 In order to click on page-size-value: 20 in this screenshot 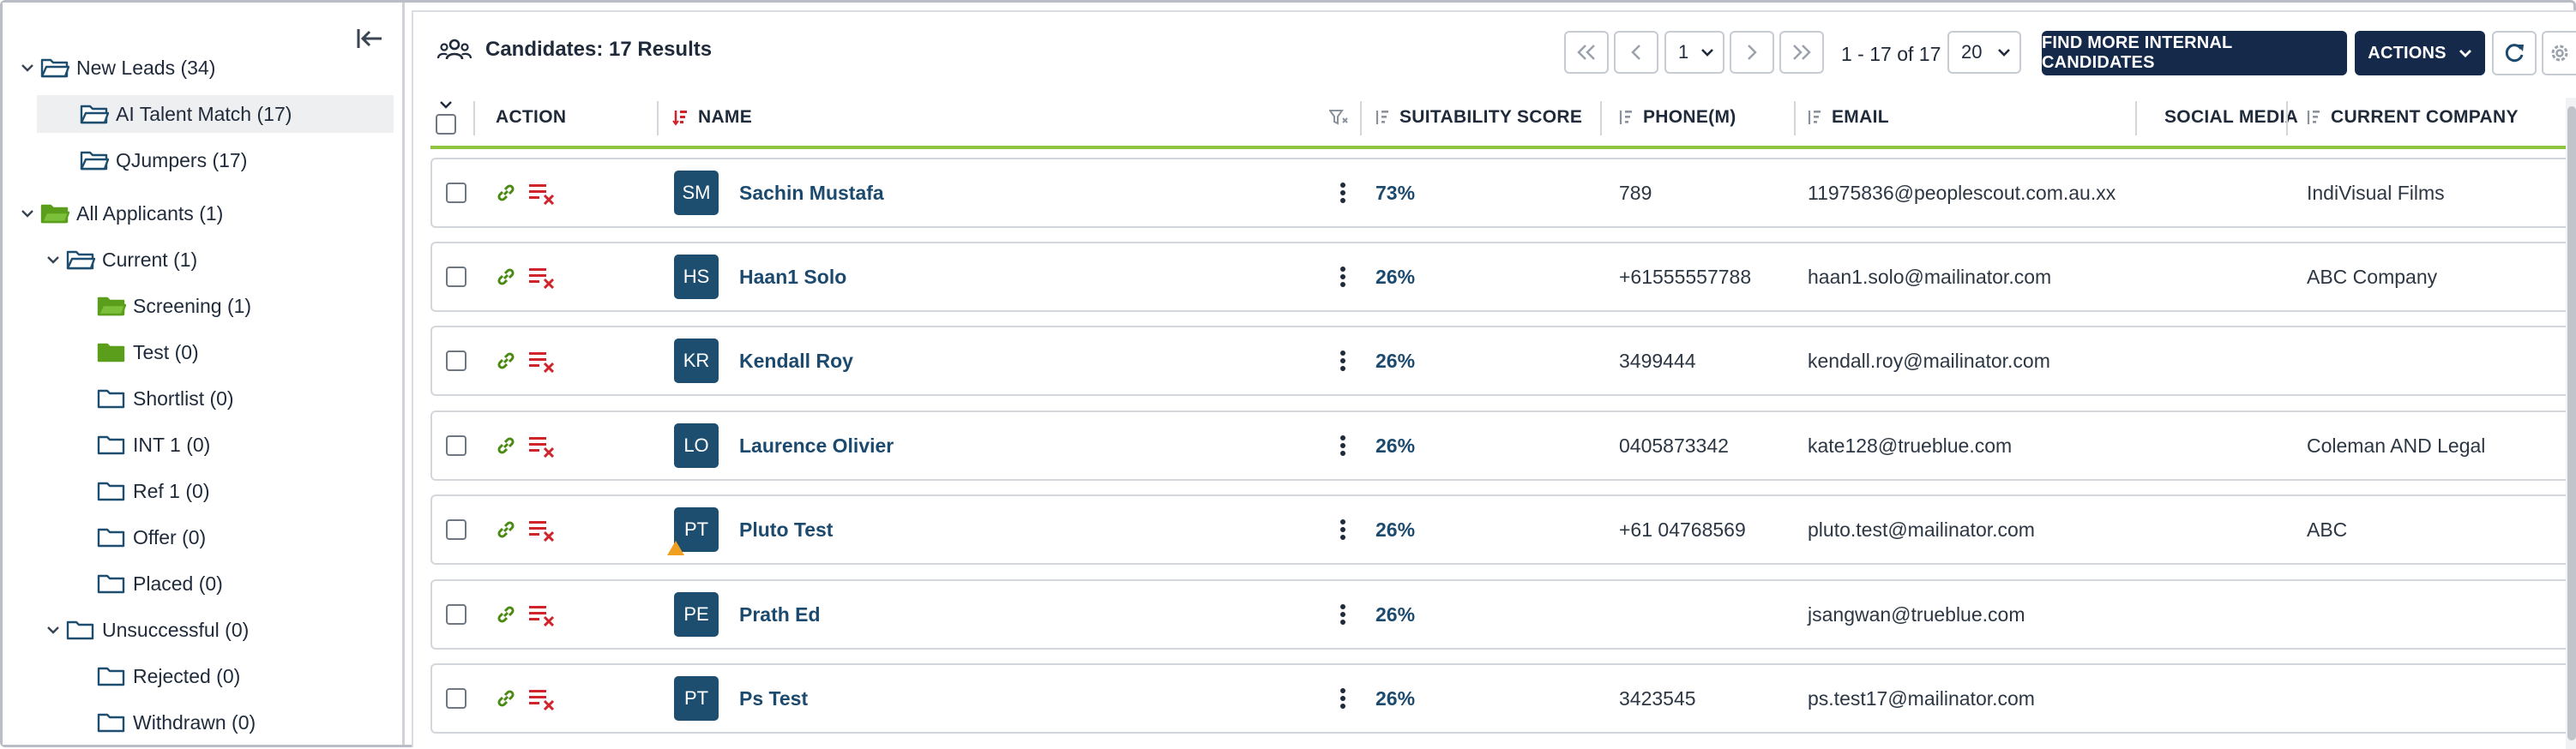, I will do `click(1972, 52)`.